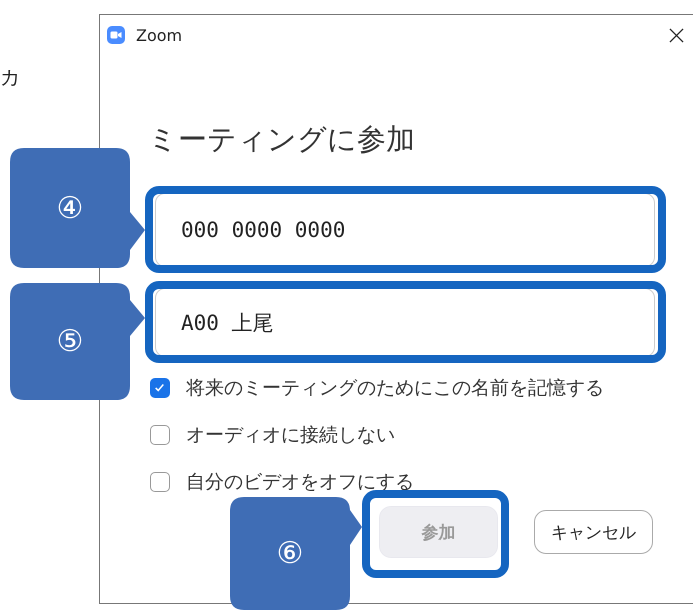 The image size is (693, 610). What do you see at coordinates (77, 208) in the screenshot?
I see `callout-label: ④` at bounding box center [77, 208].